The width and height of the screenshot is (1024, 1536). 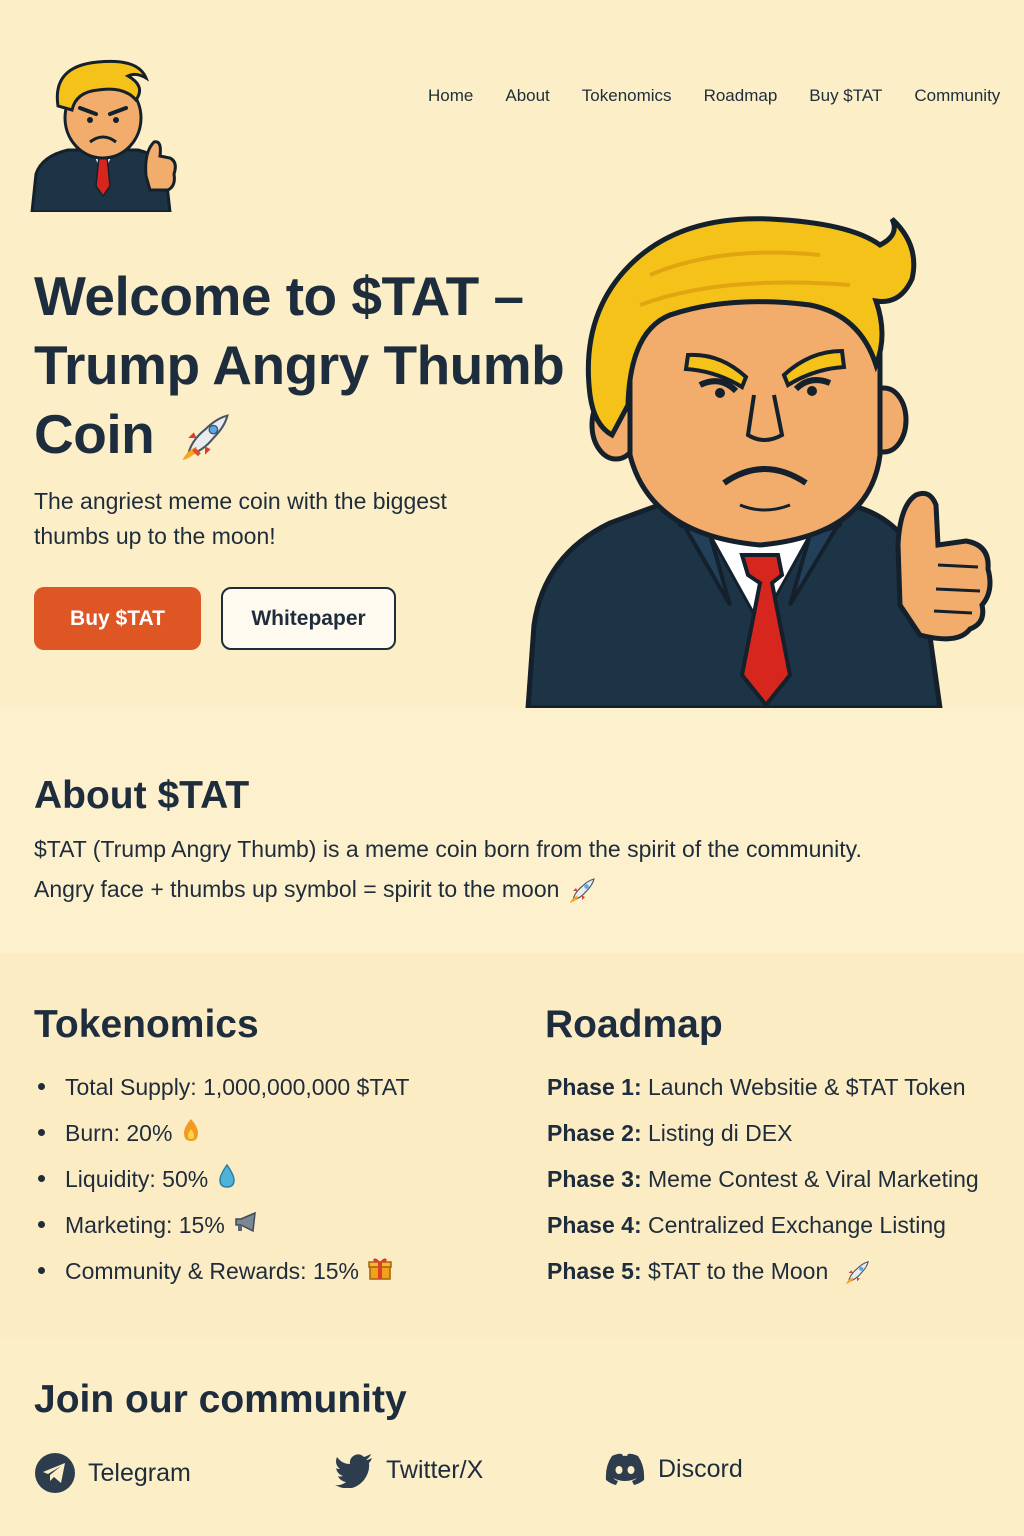 I want to click on tokenomics-heading: Tokenomics, so click(x=146, y=1024).